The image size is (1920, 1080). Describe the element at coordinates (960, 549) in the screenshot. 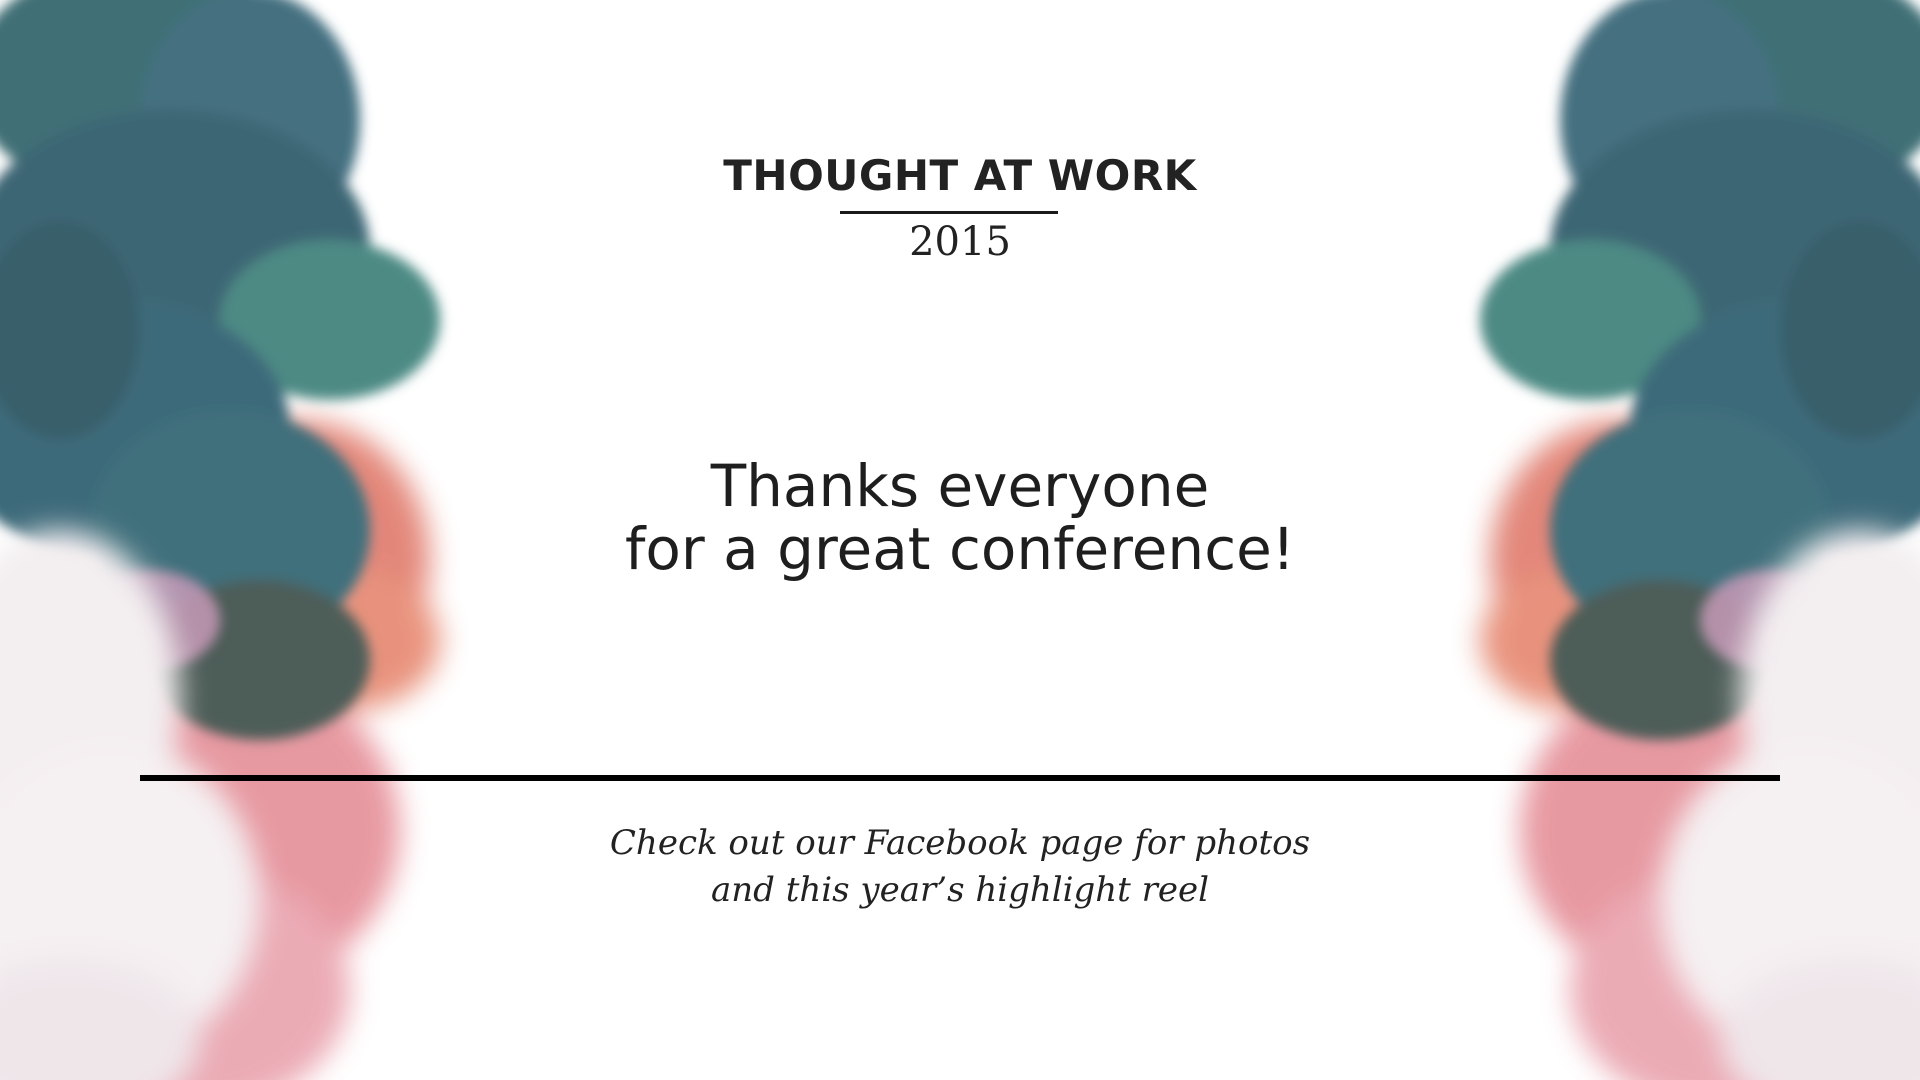

I see `headline-line-2: for a great conference!` at that location.